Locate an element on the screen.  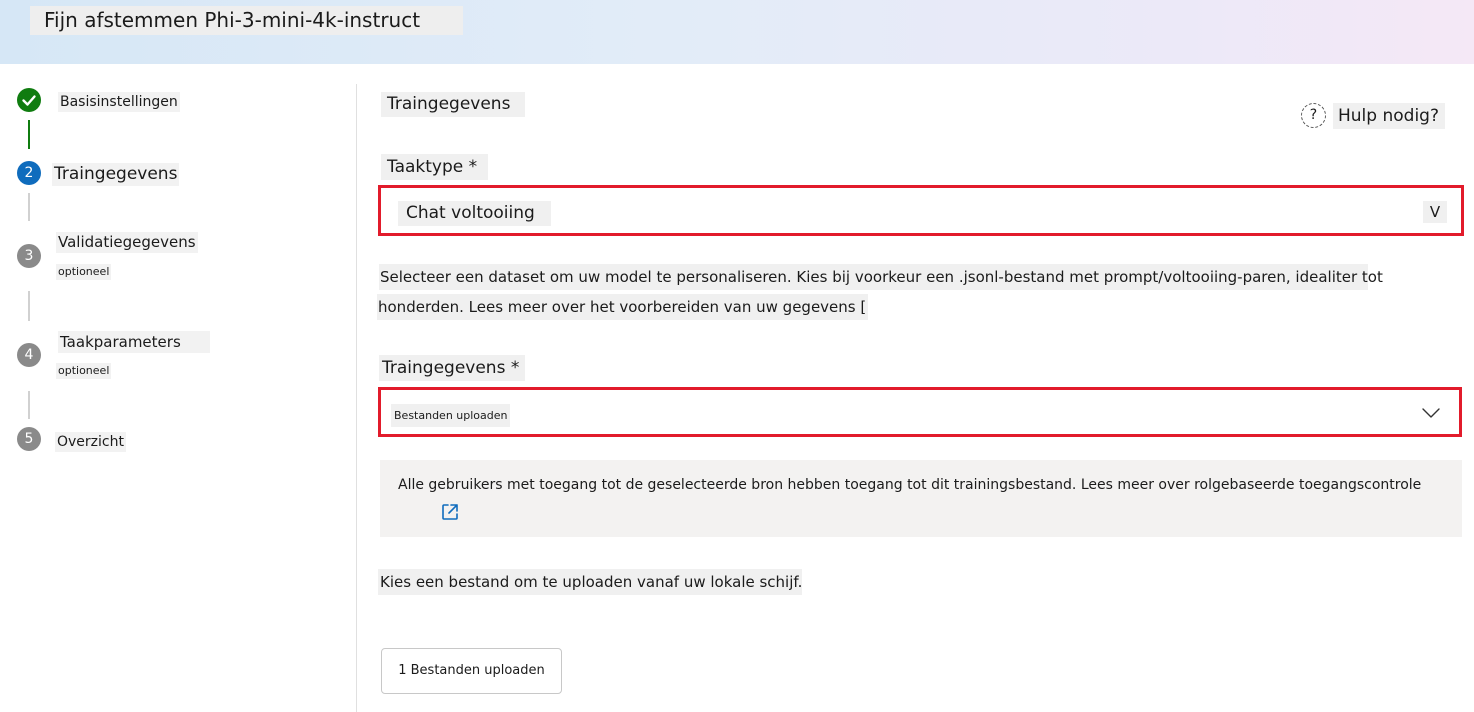
chevron-down-icon: V is located at coordinates (1435, 212).